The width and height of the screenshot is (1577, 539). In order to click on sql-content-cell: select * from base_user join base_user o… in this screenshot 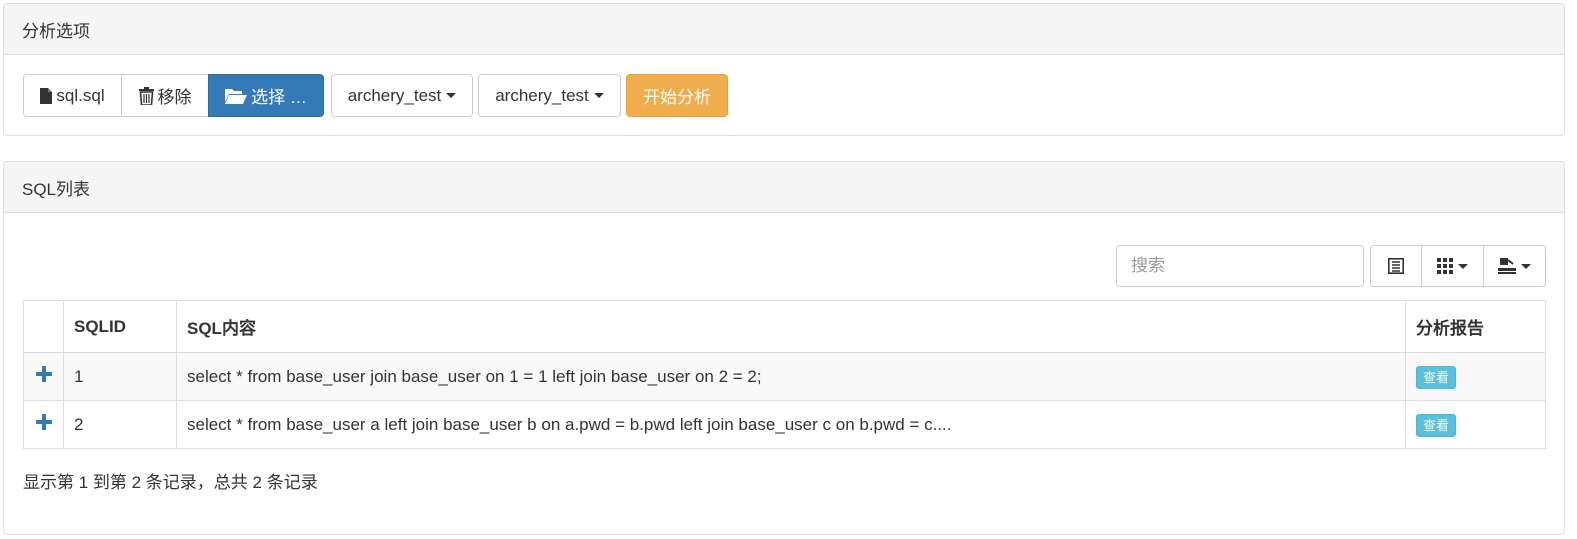, I will do `click(791, 376)`.